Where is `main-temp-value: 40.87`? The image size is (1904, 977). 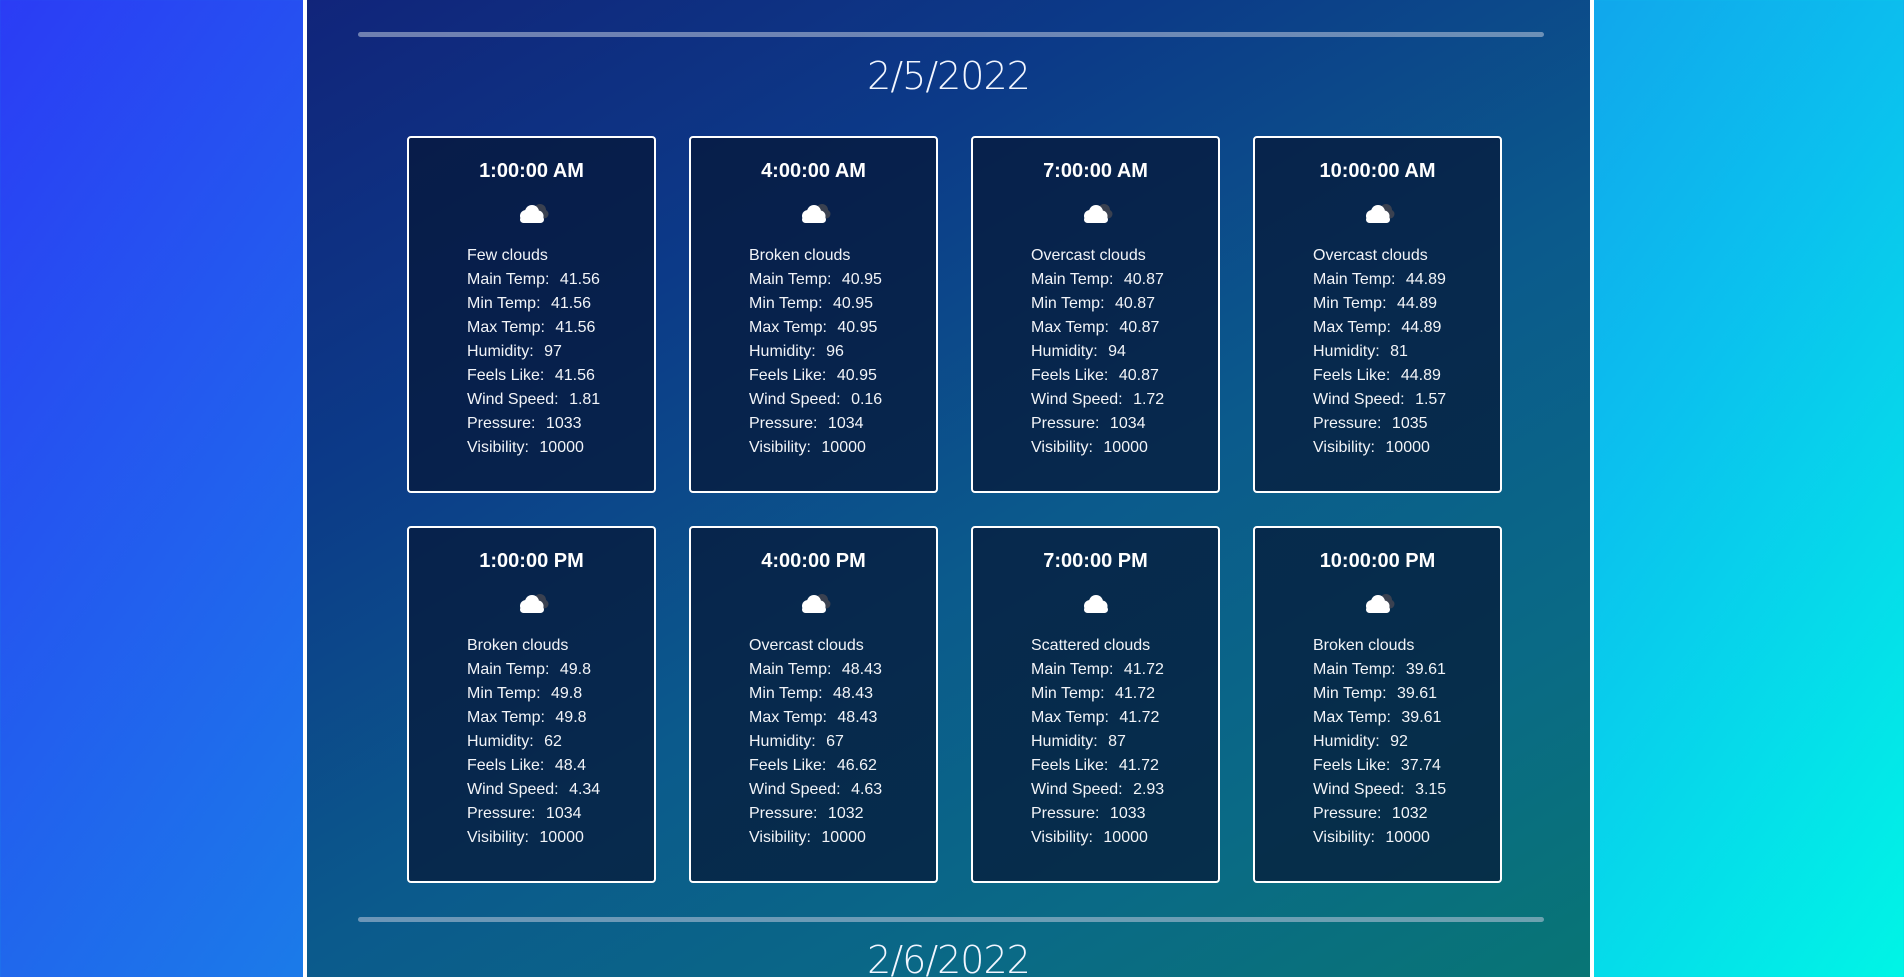
main-temp-value: 40.87 is located at coordinates (1143, 279).